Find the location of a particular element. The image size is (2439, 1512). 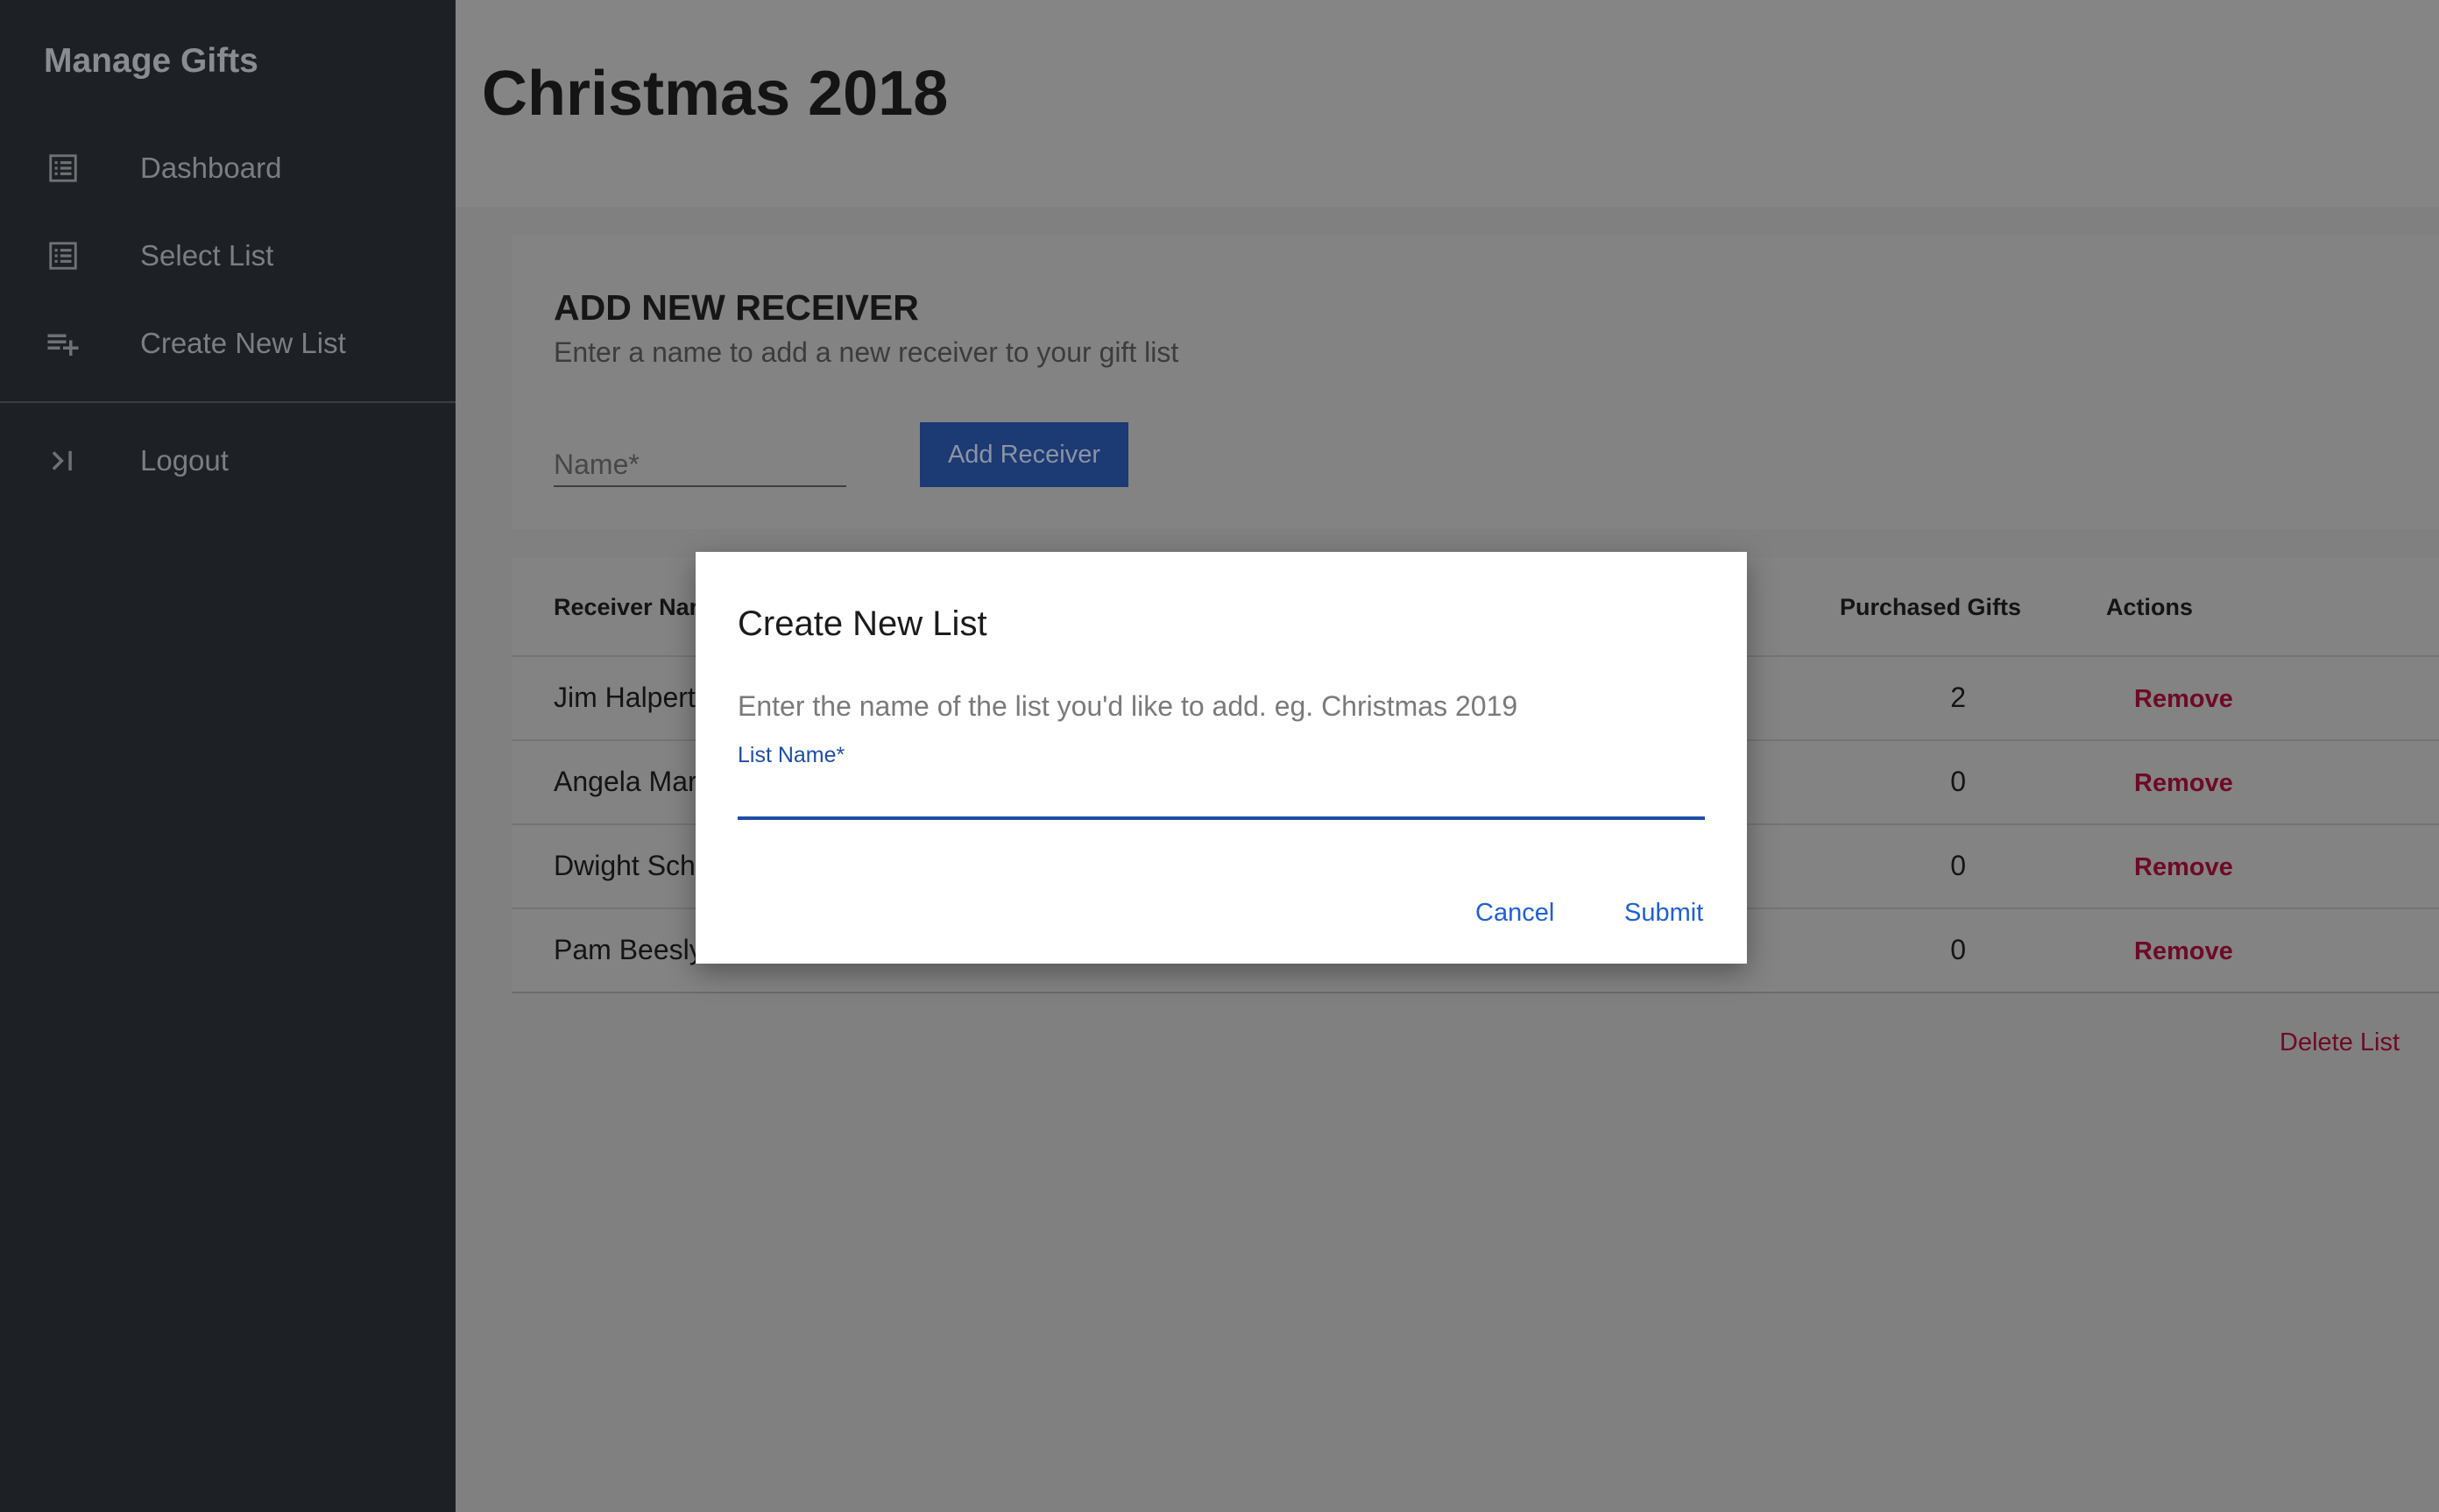

name-field is located at coordinates (700, 457).